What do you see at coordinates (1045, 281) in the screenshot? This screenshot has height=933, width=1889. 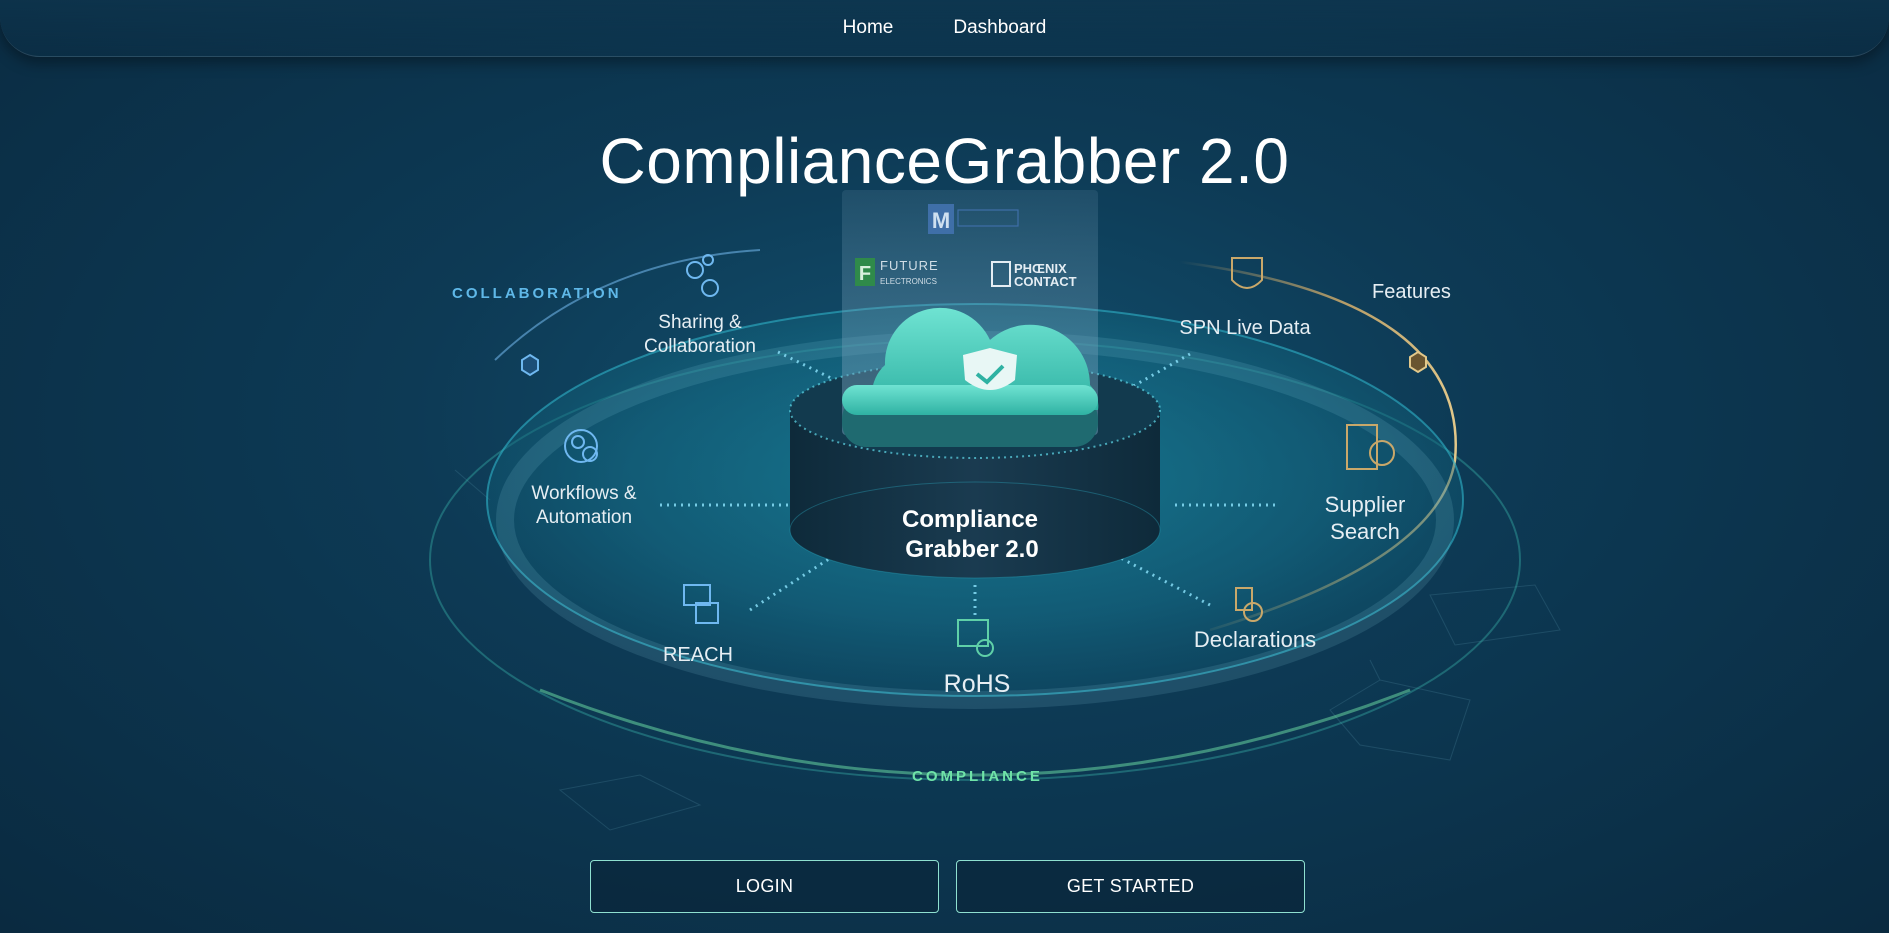 I see `svg-text: CONTACT` at bounding box center [1045, 281].